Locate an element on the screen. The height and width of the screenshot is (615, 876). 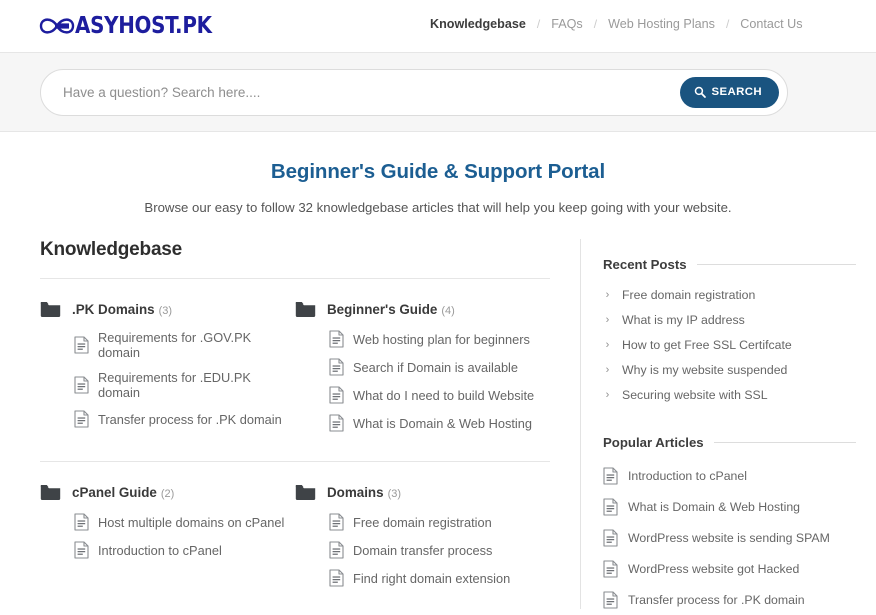
article-link: Requirements for .GOV.PK domain is located at coordinates (184, 345).